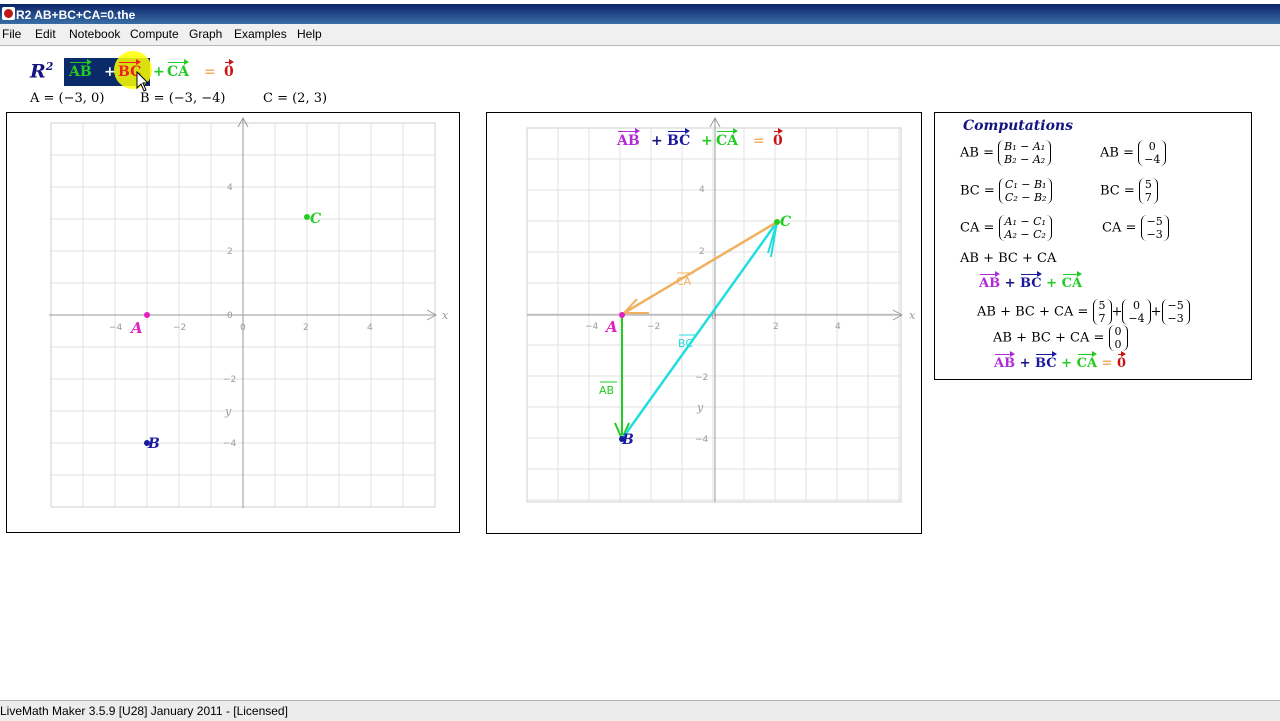 The image size is (1280, 721). Describe the element at coordinates (295, 98) in the screenshot. I see `point-c-definition: C = (2, 3)` at that location.